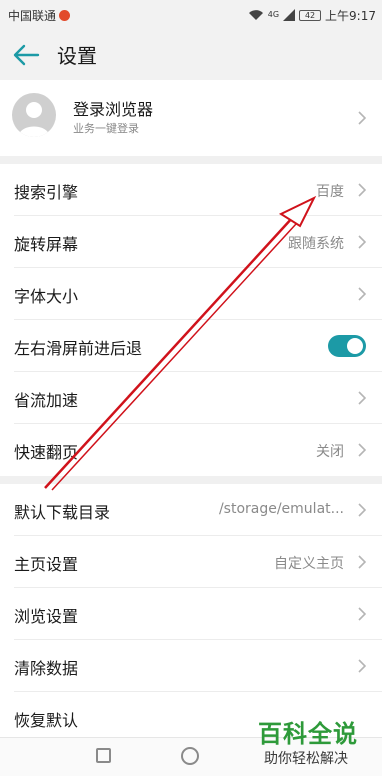  What do you see at coordinates (355, 346) in the screenshot?
I see `toggle-knob` at bounding box center [355, 346].